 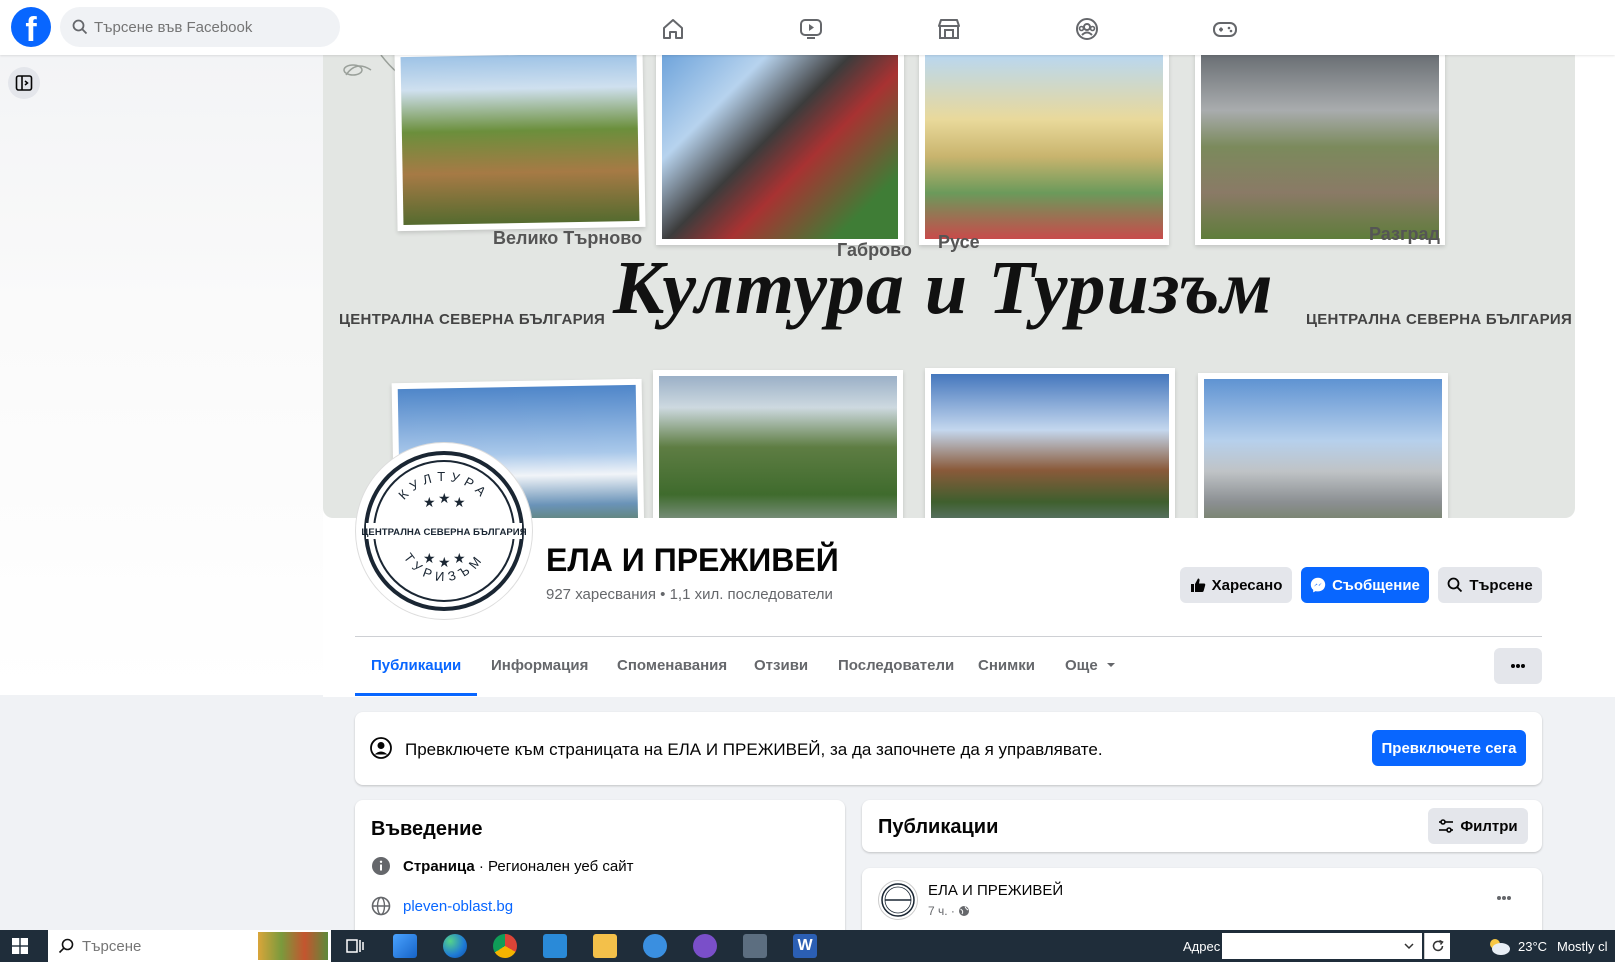 What do you see at coordinates (705, 946) in the screenshot?
I see `viber-icon` at bounding box center [705, 946].